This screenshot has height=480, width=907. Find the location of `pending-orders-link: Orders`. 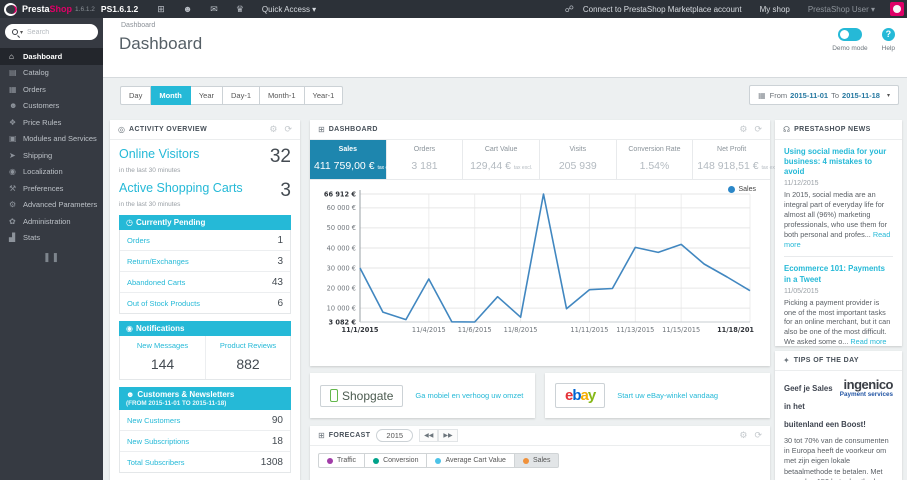

pending-orders-link: Orders is located at coordinates (138, 240).